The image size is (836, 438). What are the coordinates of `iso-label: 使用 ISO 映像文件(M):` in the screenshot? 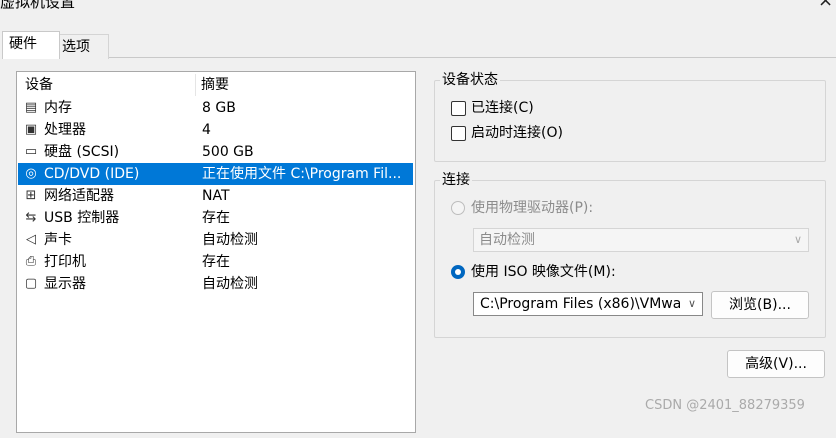 It's located at (543, 272).